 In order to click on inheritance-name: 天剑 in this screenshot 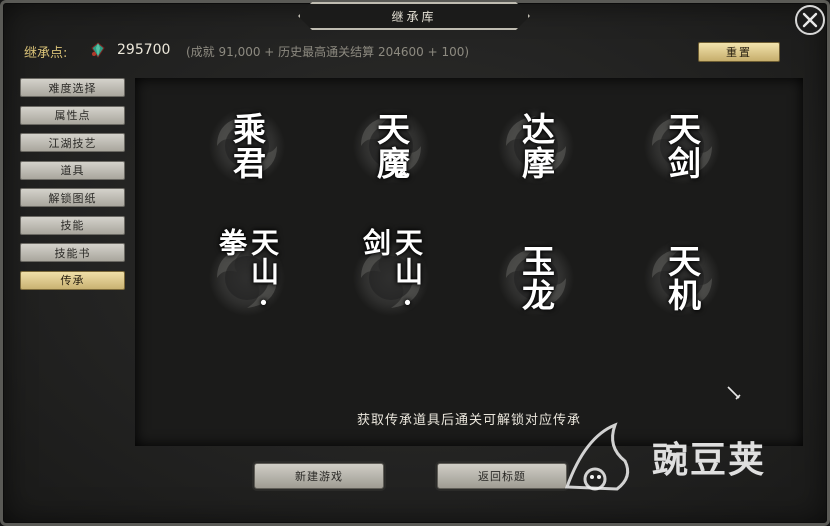, I will do `click(682, 146)`.